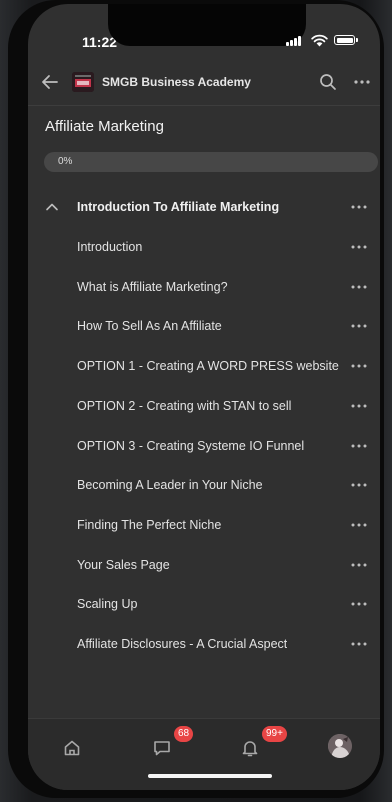  I want to click on lesson-item: What is Affiliate Marketing?, so click(204, 287).